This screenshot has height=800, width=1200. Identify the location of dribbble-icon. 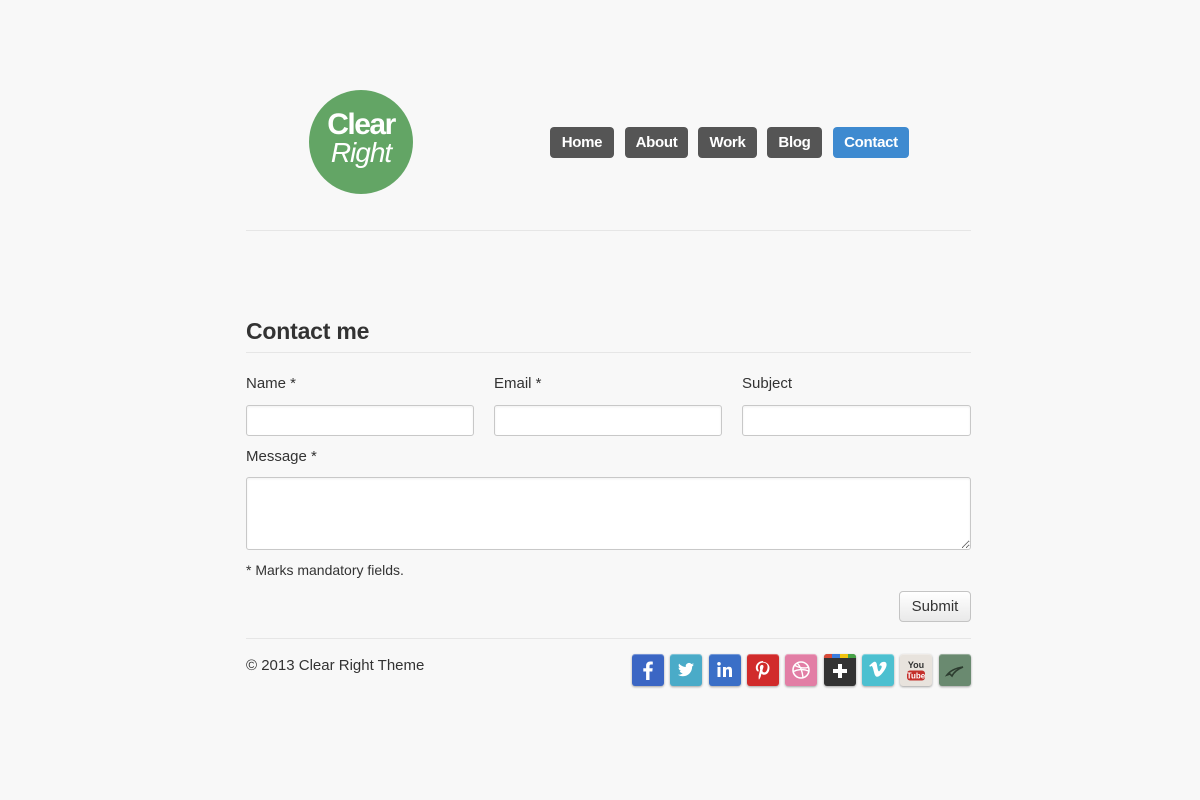
(801, 670).